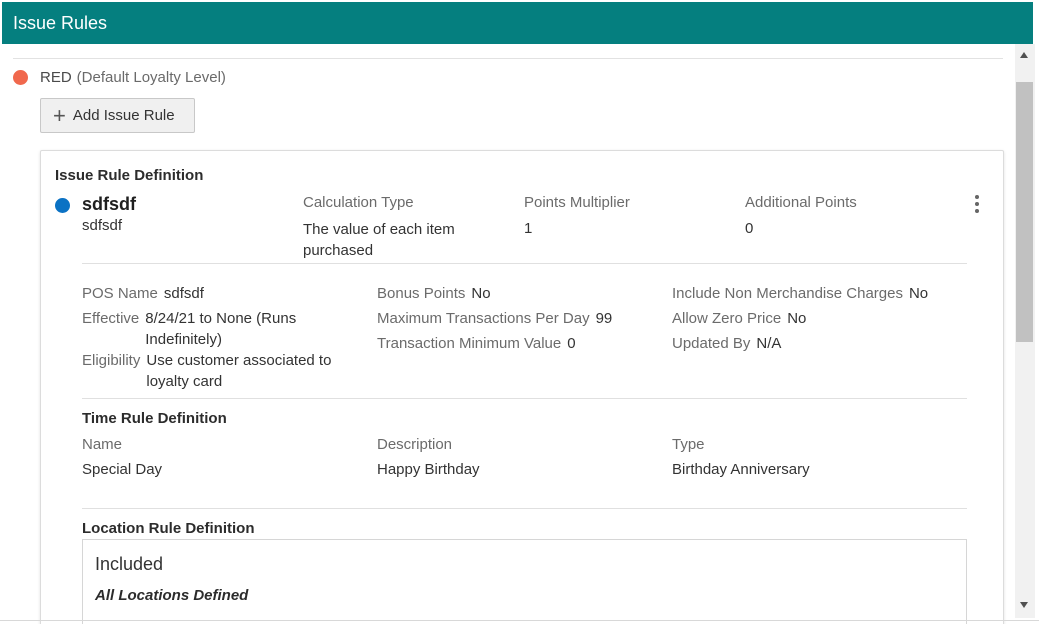 The image size is (1039, 624). I want to click on time-rule-title: Time Rule Definition, so click(154, 418).